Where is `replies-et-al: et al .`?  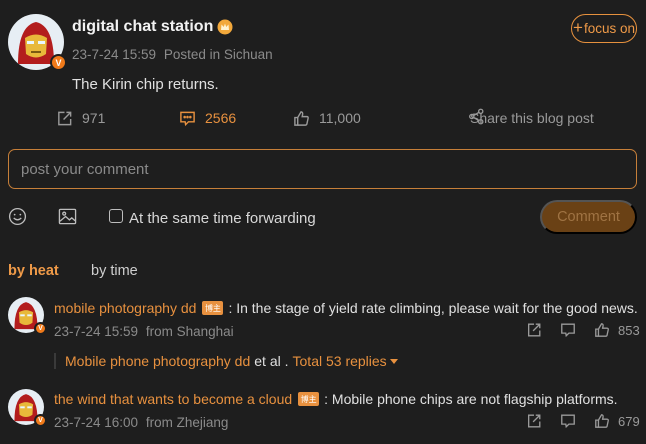
replies-et-al: et al . is located at coordinates (271, 361).